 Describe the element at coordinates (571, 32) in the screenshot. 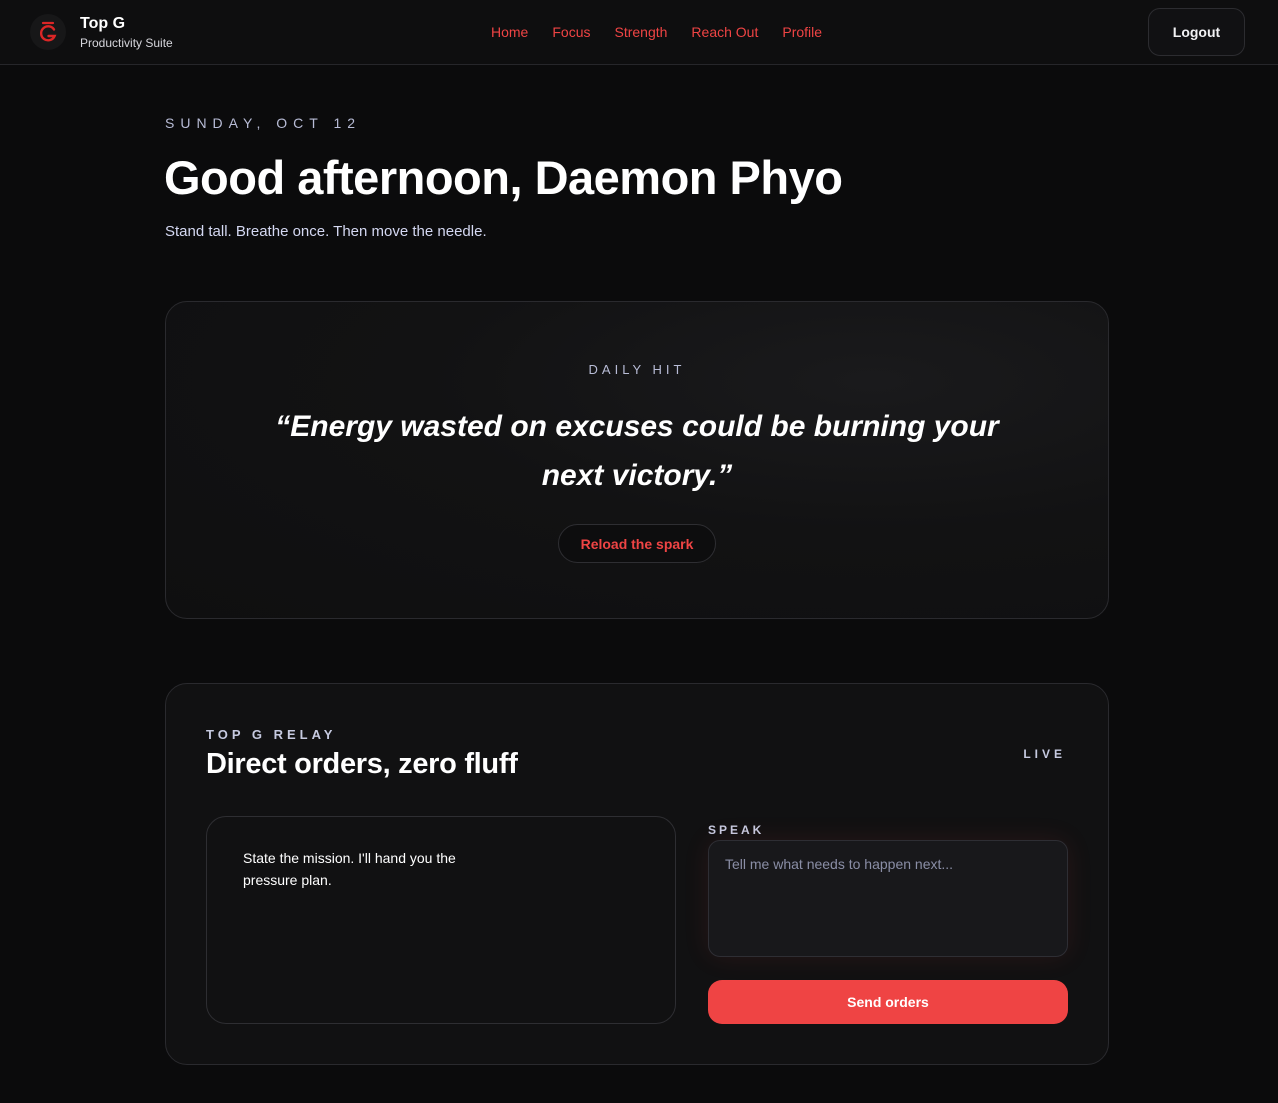

I see `nav-link-focus: Focus` at that location.